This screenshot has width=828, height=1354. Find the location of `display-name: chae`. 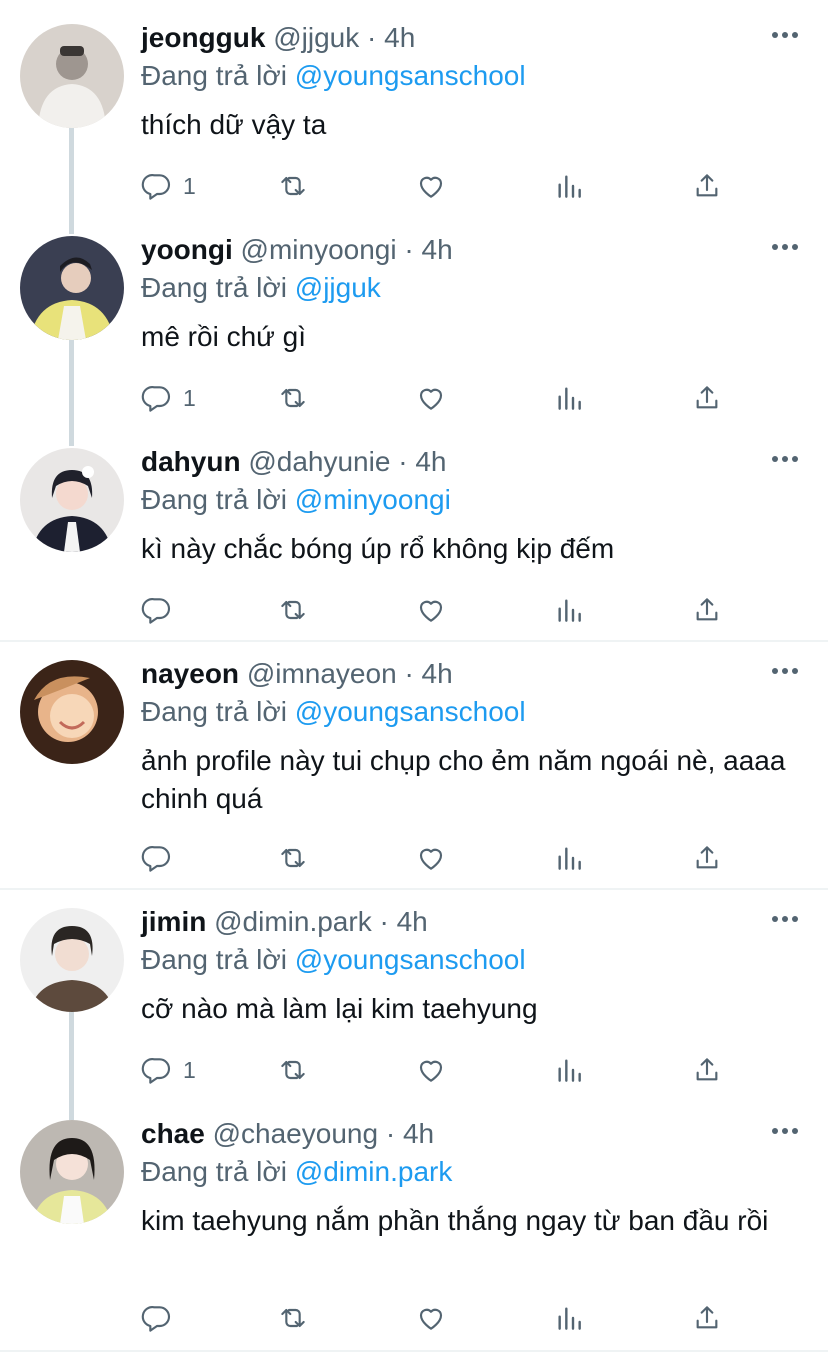

display-name: chae is located at coordinates (173, 1133).